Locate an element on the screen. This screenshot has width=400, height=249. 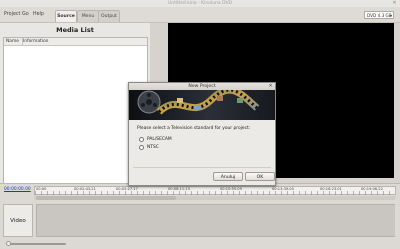
video-track-lane is located at coordinates (216, 220).